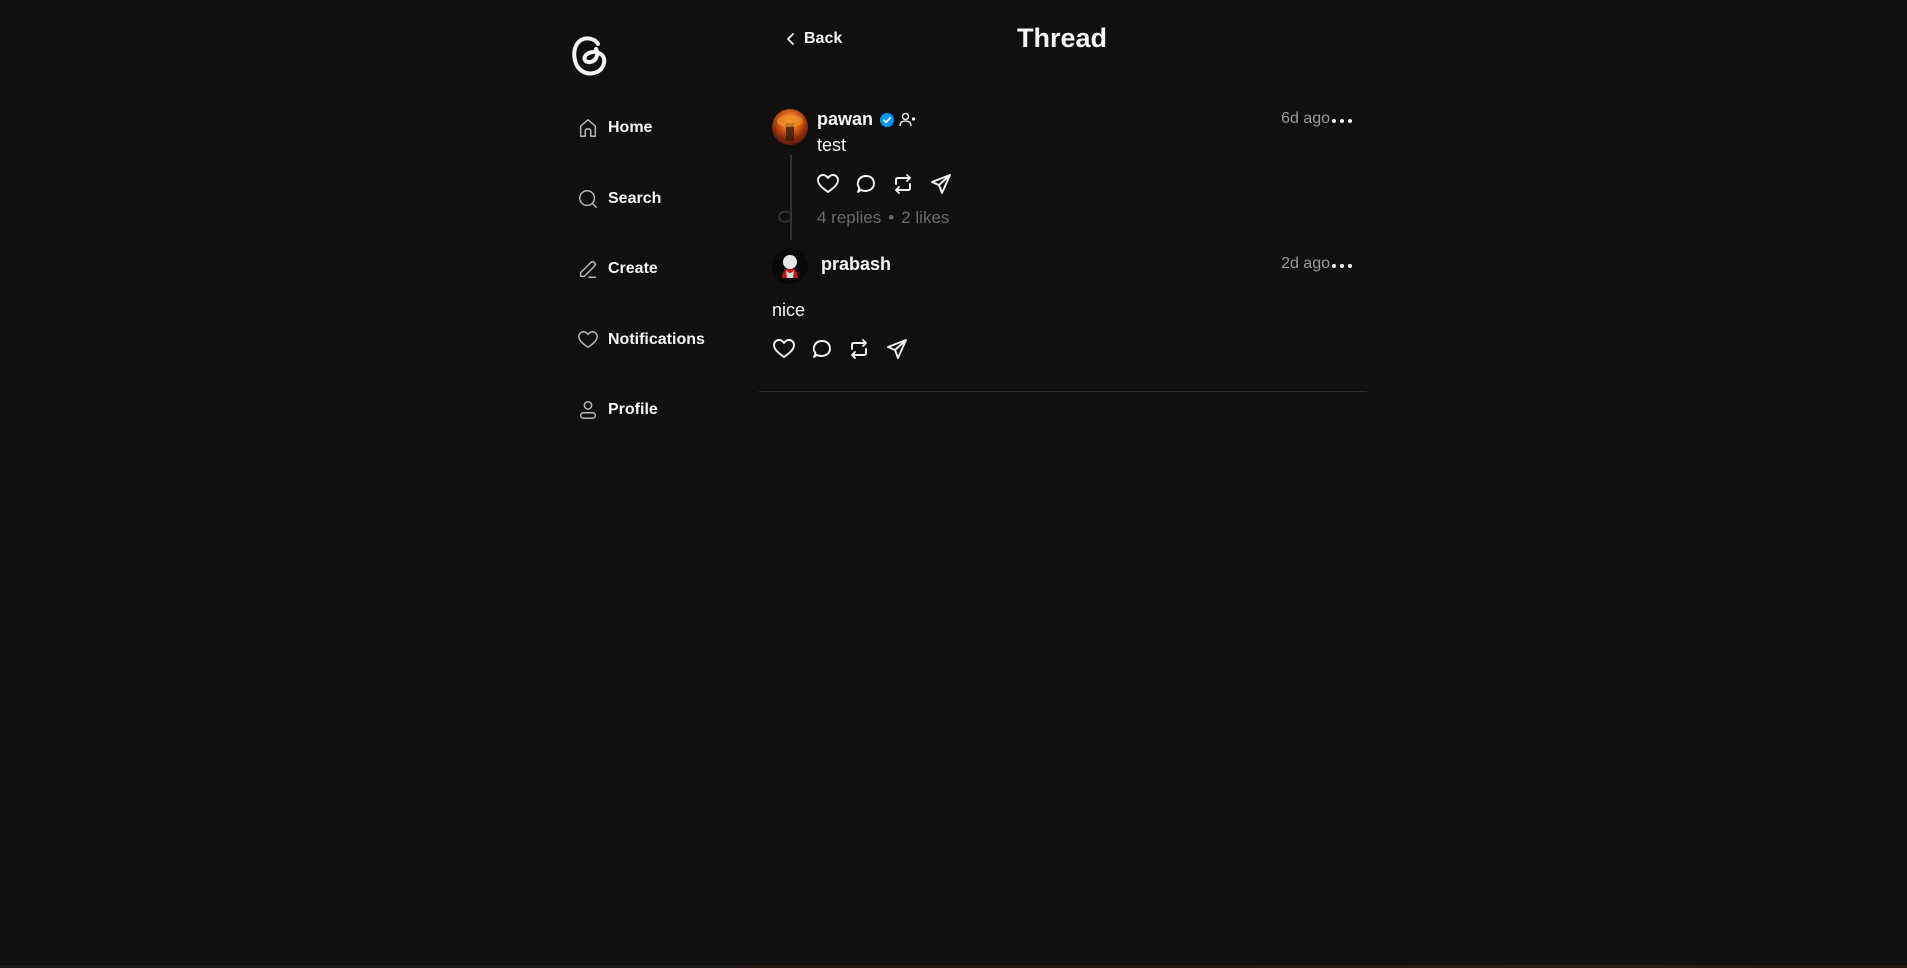 Image resolution: width=1907 pixels, height=968 pixels. What do you see at coordinates (908, 120) in the screenshot?
I see `follow-user-icon` at bounding box center [908, 120].